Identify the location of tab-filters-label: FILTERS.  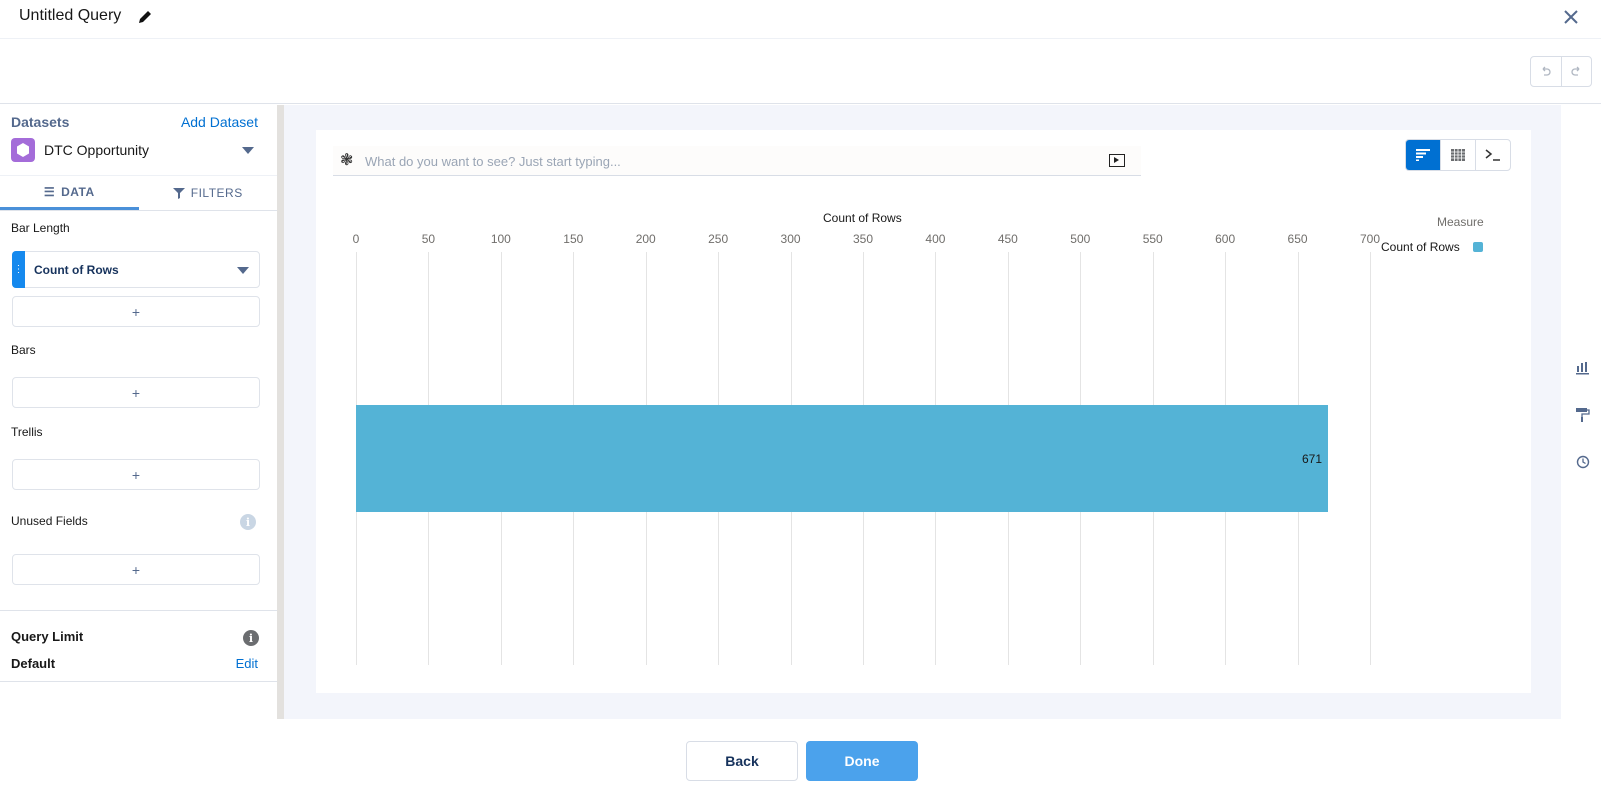
(216, 193).